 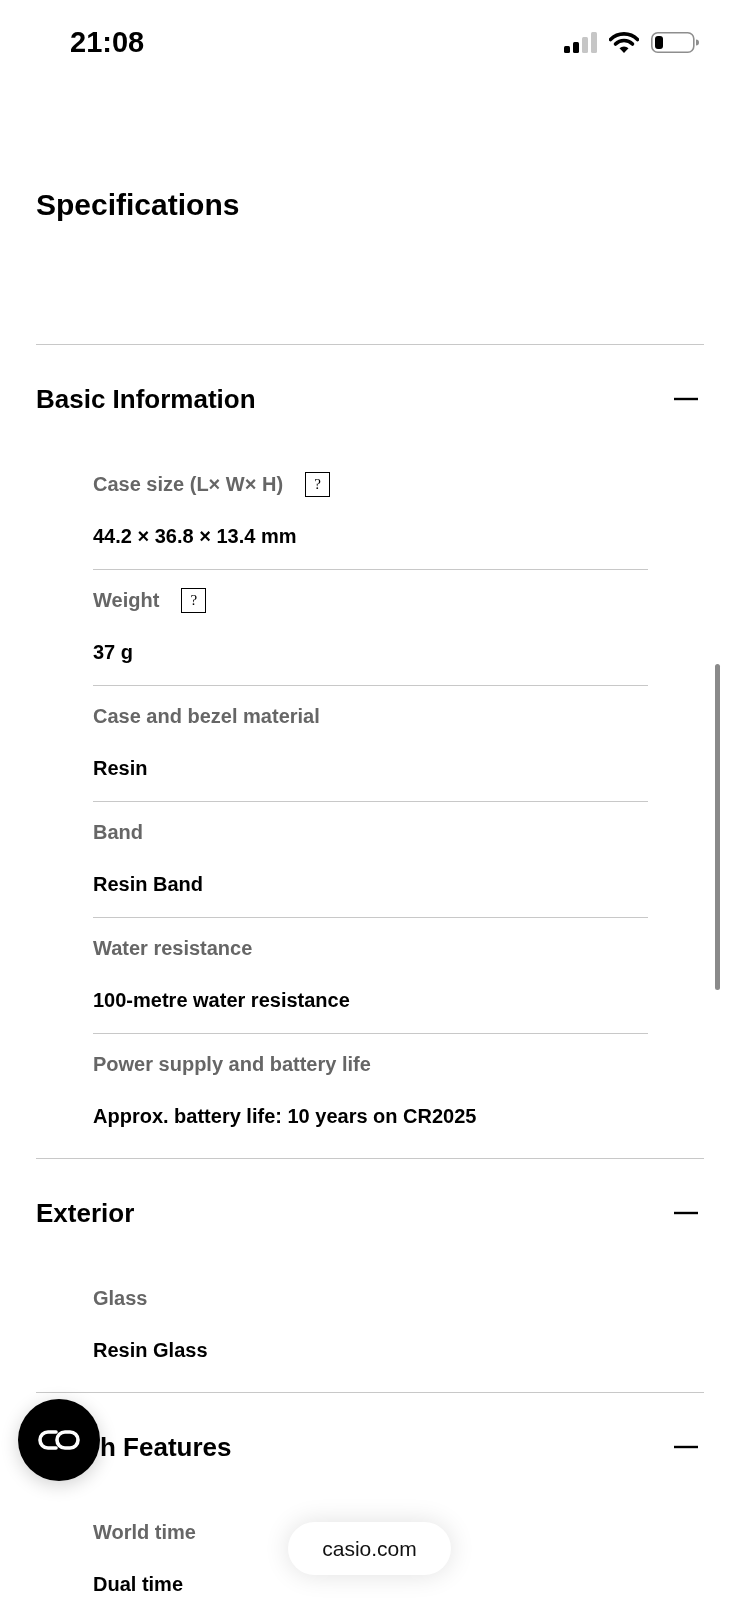 What do you see at coordinates (232, 1064) in the screenshot?
I see `spec-label: Power supply and battery life` at bounding box center [232, 1064].